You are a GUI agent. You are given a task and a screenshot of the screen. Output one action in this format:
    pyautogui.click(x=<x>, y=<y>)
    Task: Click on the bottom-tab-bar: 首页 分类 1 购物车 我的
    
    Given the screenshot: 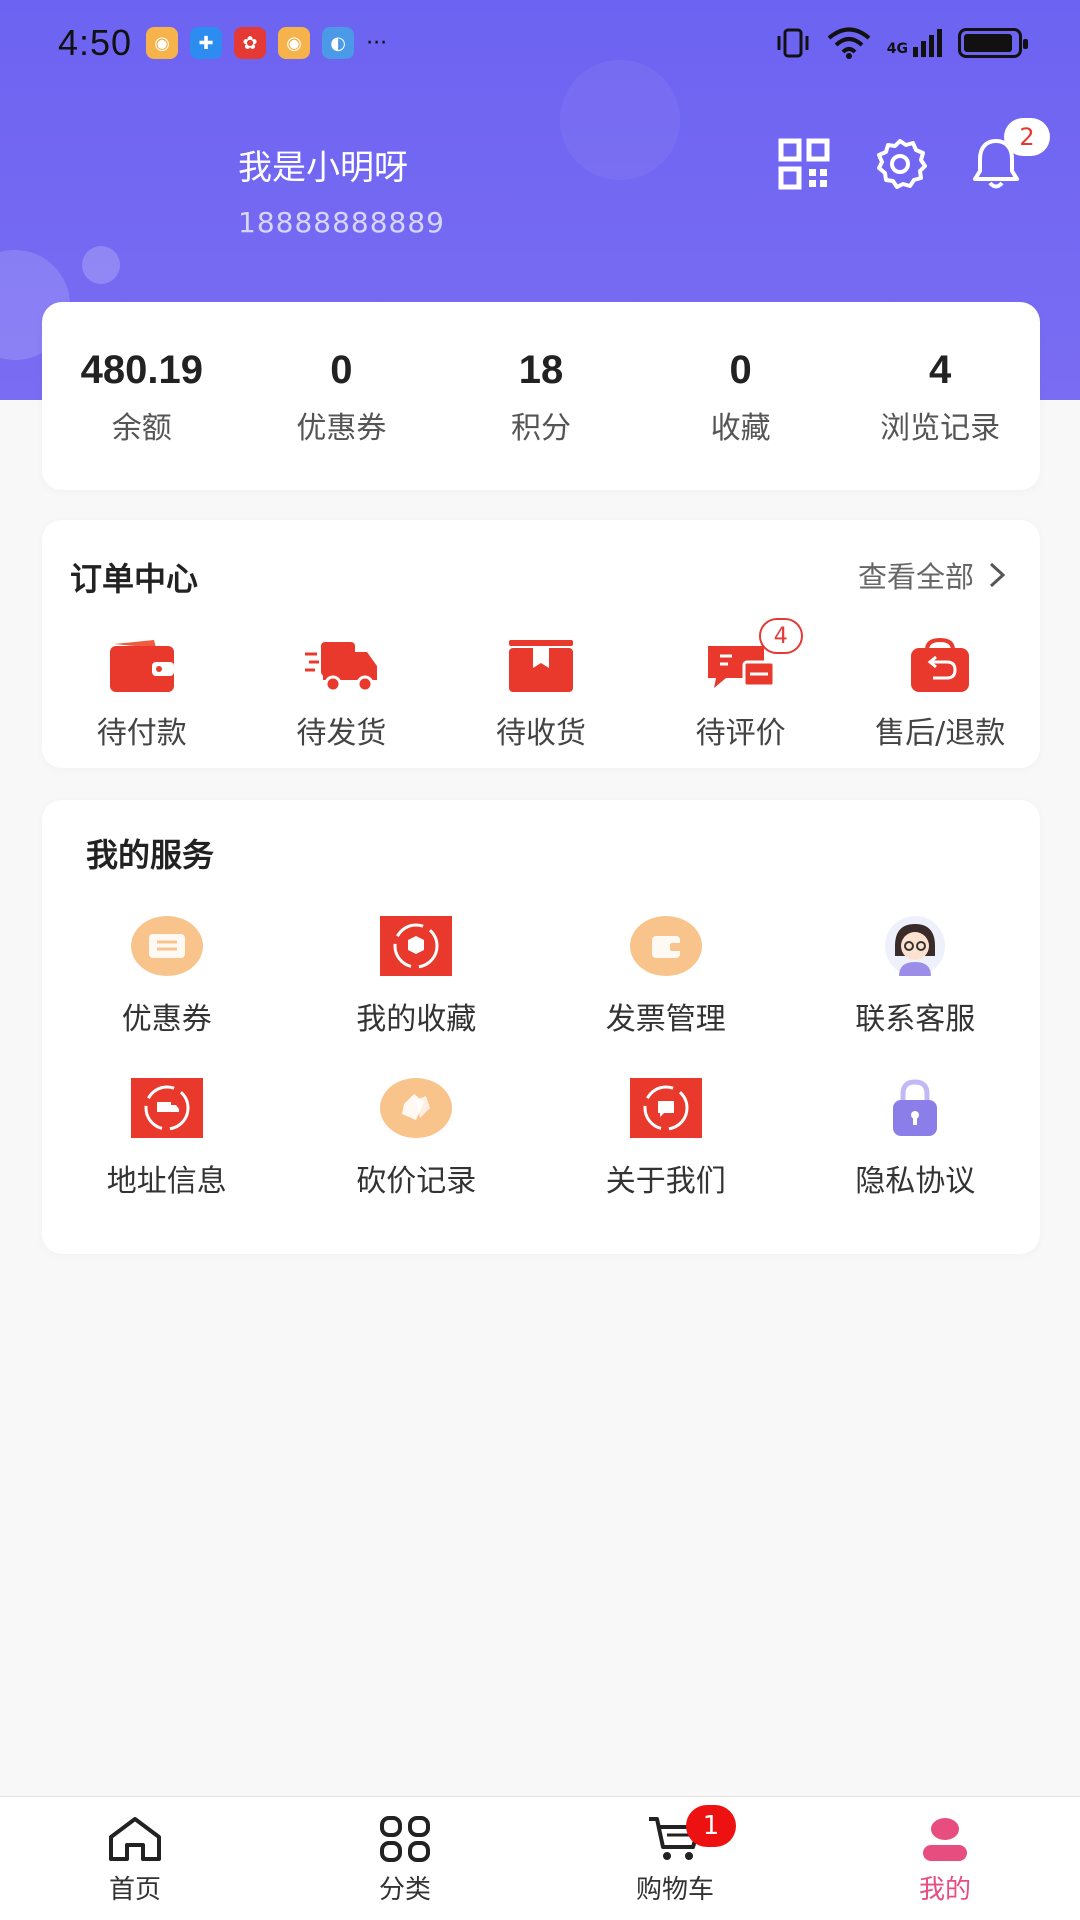 What is the action you would take?
    pyautogui.click(x=540, y=1858)
    